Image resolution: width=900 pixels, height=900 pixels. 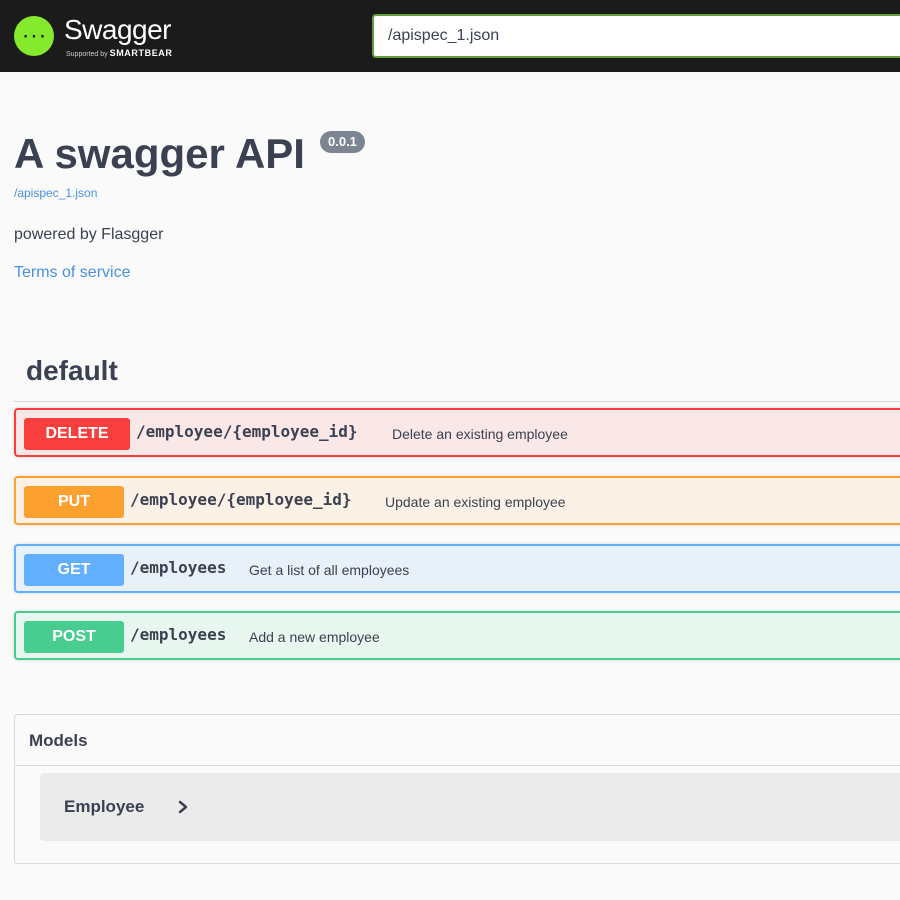 What do you see at coordinates (342, 142) in the screenshot?
I see `version-badge: 0.0.1` at bounding box center [342, 142].